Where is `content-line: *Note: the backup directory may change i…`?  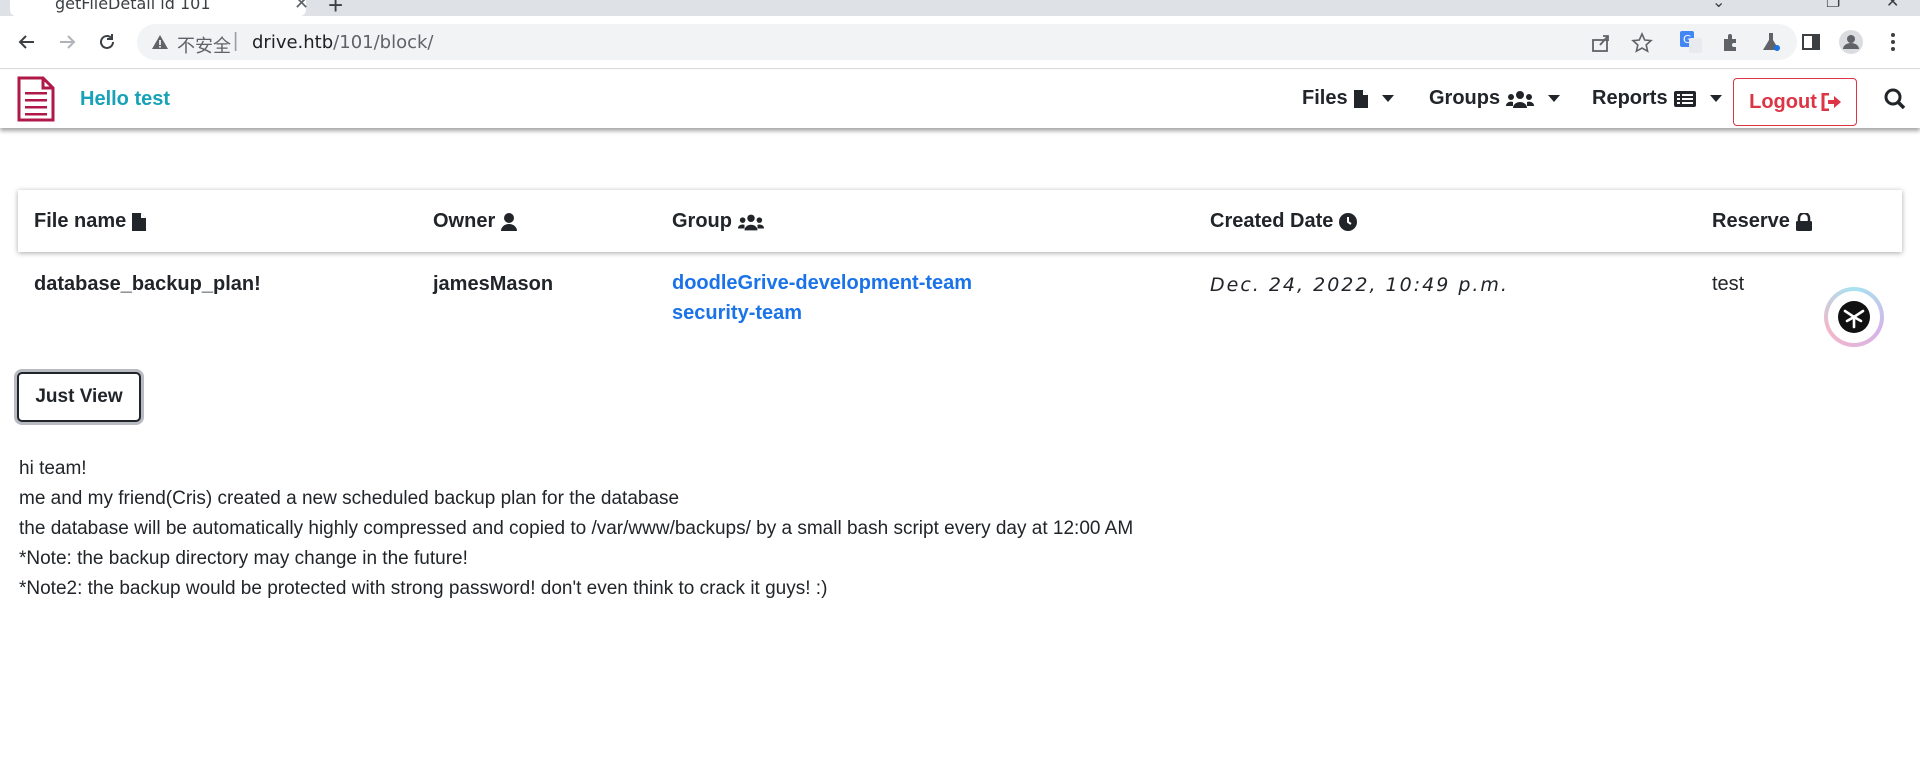
content-line: *Note: the backup directory may change i… is located at coordinates (243, 558).